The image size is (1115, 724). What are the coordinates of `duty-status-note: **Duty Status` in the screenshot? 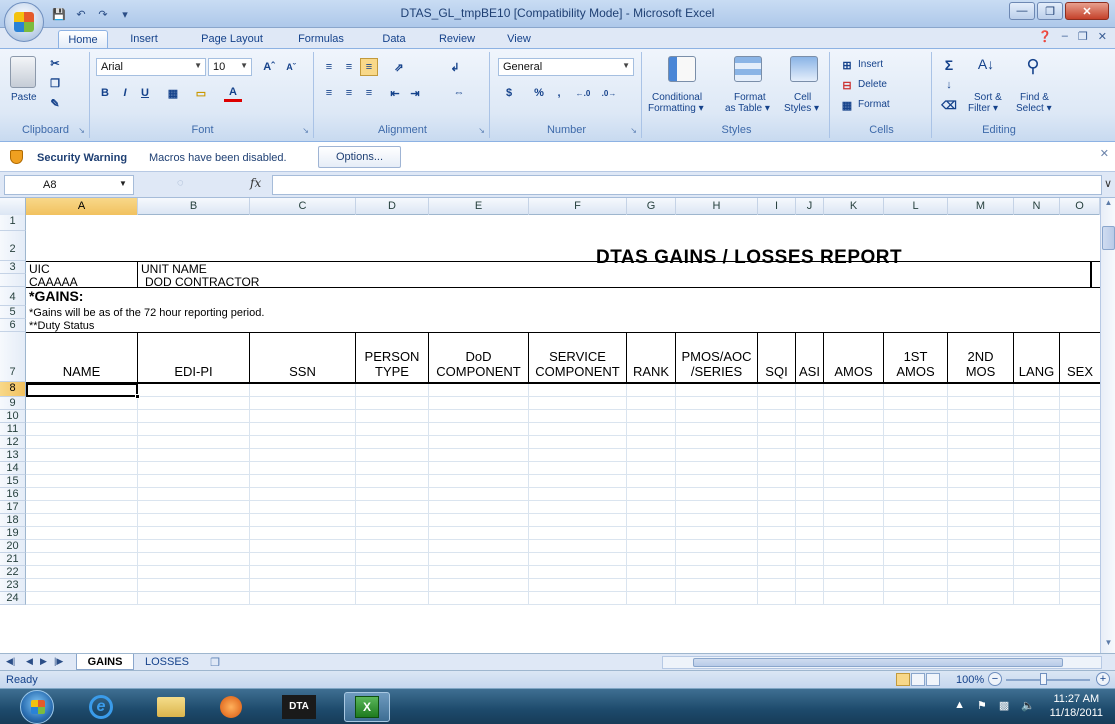 It's located at (61, 326).